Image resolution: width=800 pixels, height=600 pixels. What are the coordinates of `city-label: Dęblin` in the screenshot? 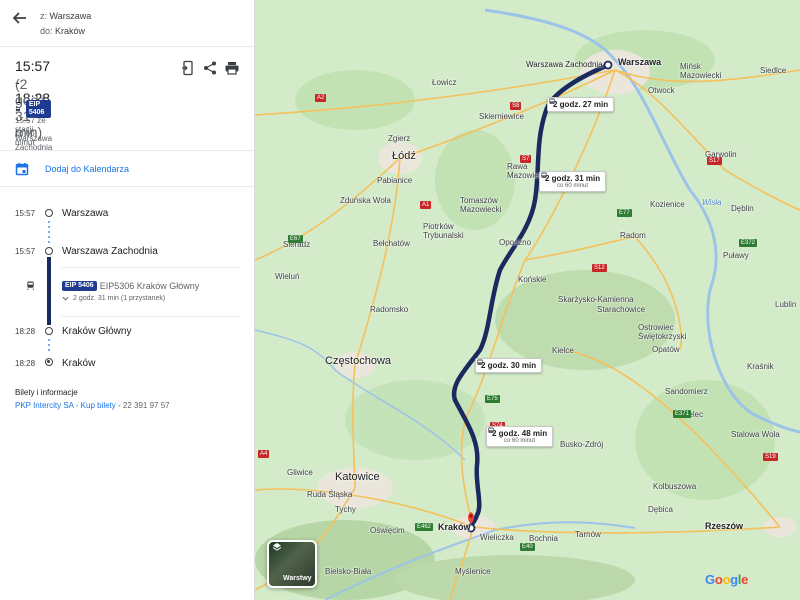 It's located at (742, 208).